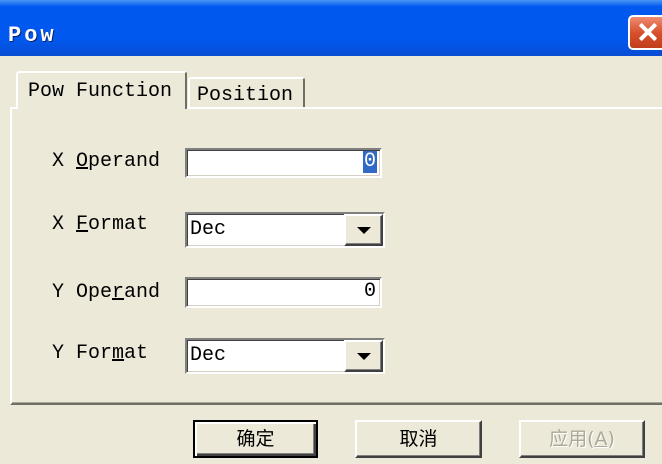 Image resolution: width=662 pixels, height=464 pixels. What do you see at coordinates (418, 439) in the screenshot?
I see `cancel-button: 取消` at bounding box center [418, 439].